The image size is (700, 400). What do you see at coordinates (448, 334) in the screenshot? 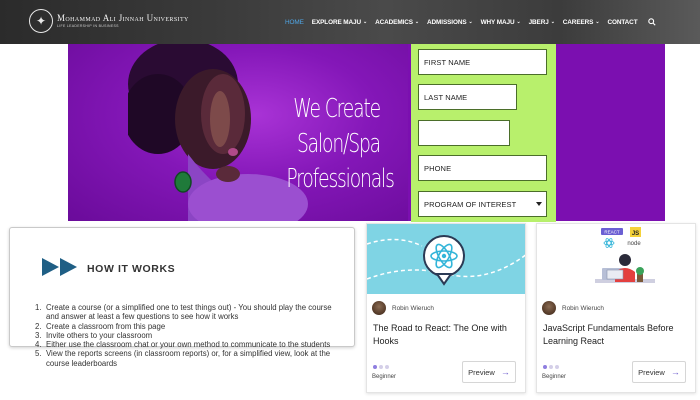
I see `course-title: The Road to React: The One with Hooks` at bounding box center [448, 334].